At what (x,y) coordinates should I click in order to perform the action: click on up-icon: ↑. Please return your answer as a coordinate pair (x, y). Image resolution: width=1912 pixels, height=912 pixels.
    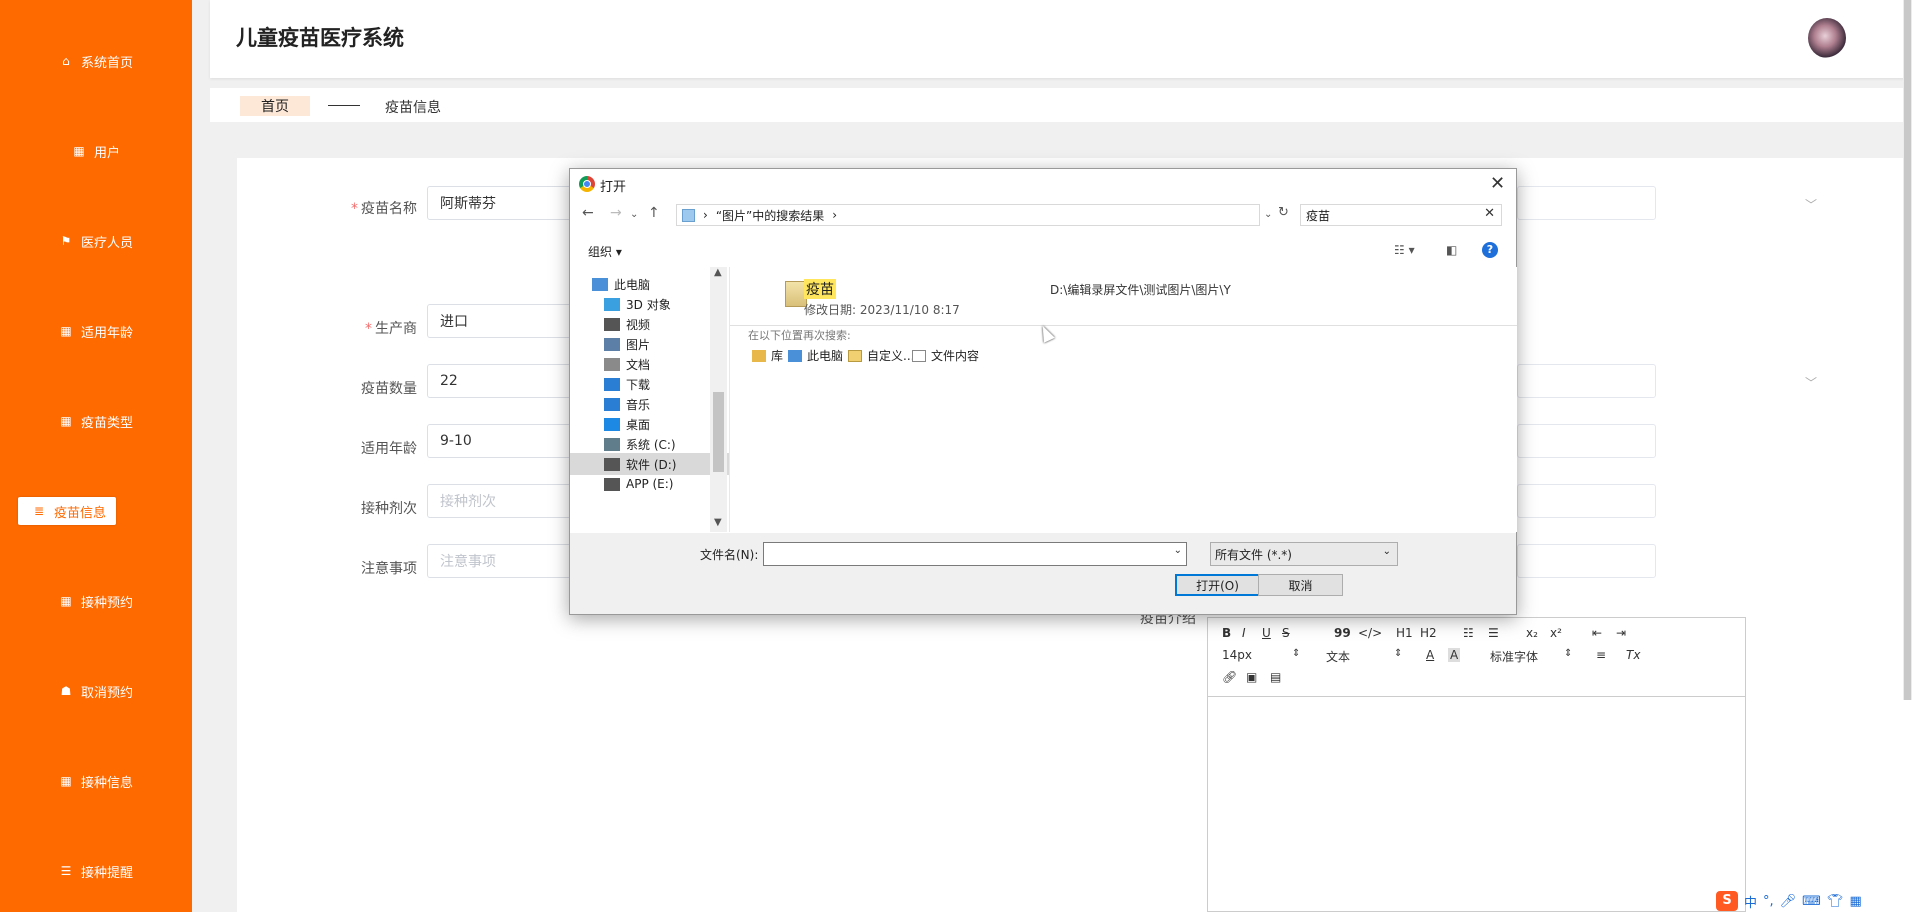
    Looking at the image, I should click on (654, 213).